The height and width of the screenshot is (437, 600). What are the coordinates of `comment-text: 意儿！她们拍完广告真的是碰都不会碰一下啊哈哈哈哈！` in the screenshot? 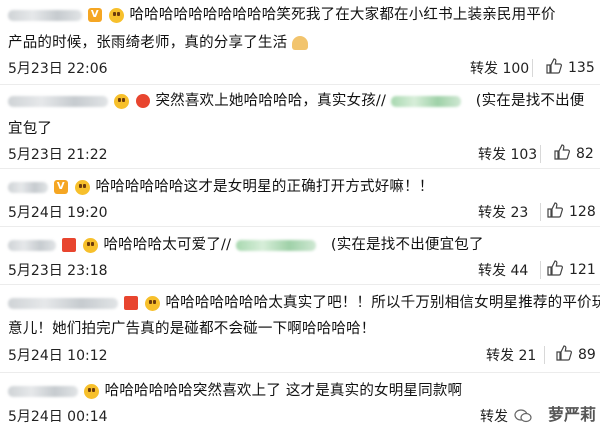 It's located at (192, 329).